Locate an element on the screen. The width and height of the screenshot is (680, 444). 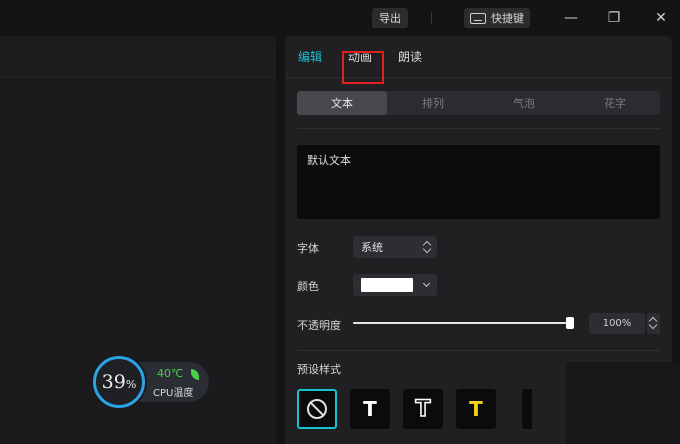
subtab-fancy-text: 花字 is located at coordinates (615, 103).